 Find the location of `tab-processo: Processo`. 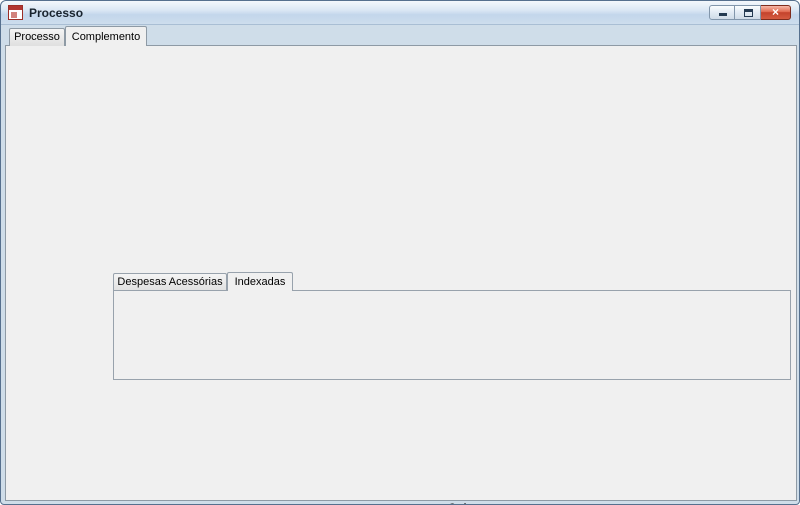

tab-processo: Processo is located at coordinates (37, 37).